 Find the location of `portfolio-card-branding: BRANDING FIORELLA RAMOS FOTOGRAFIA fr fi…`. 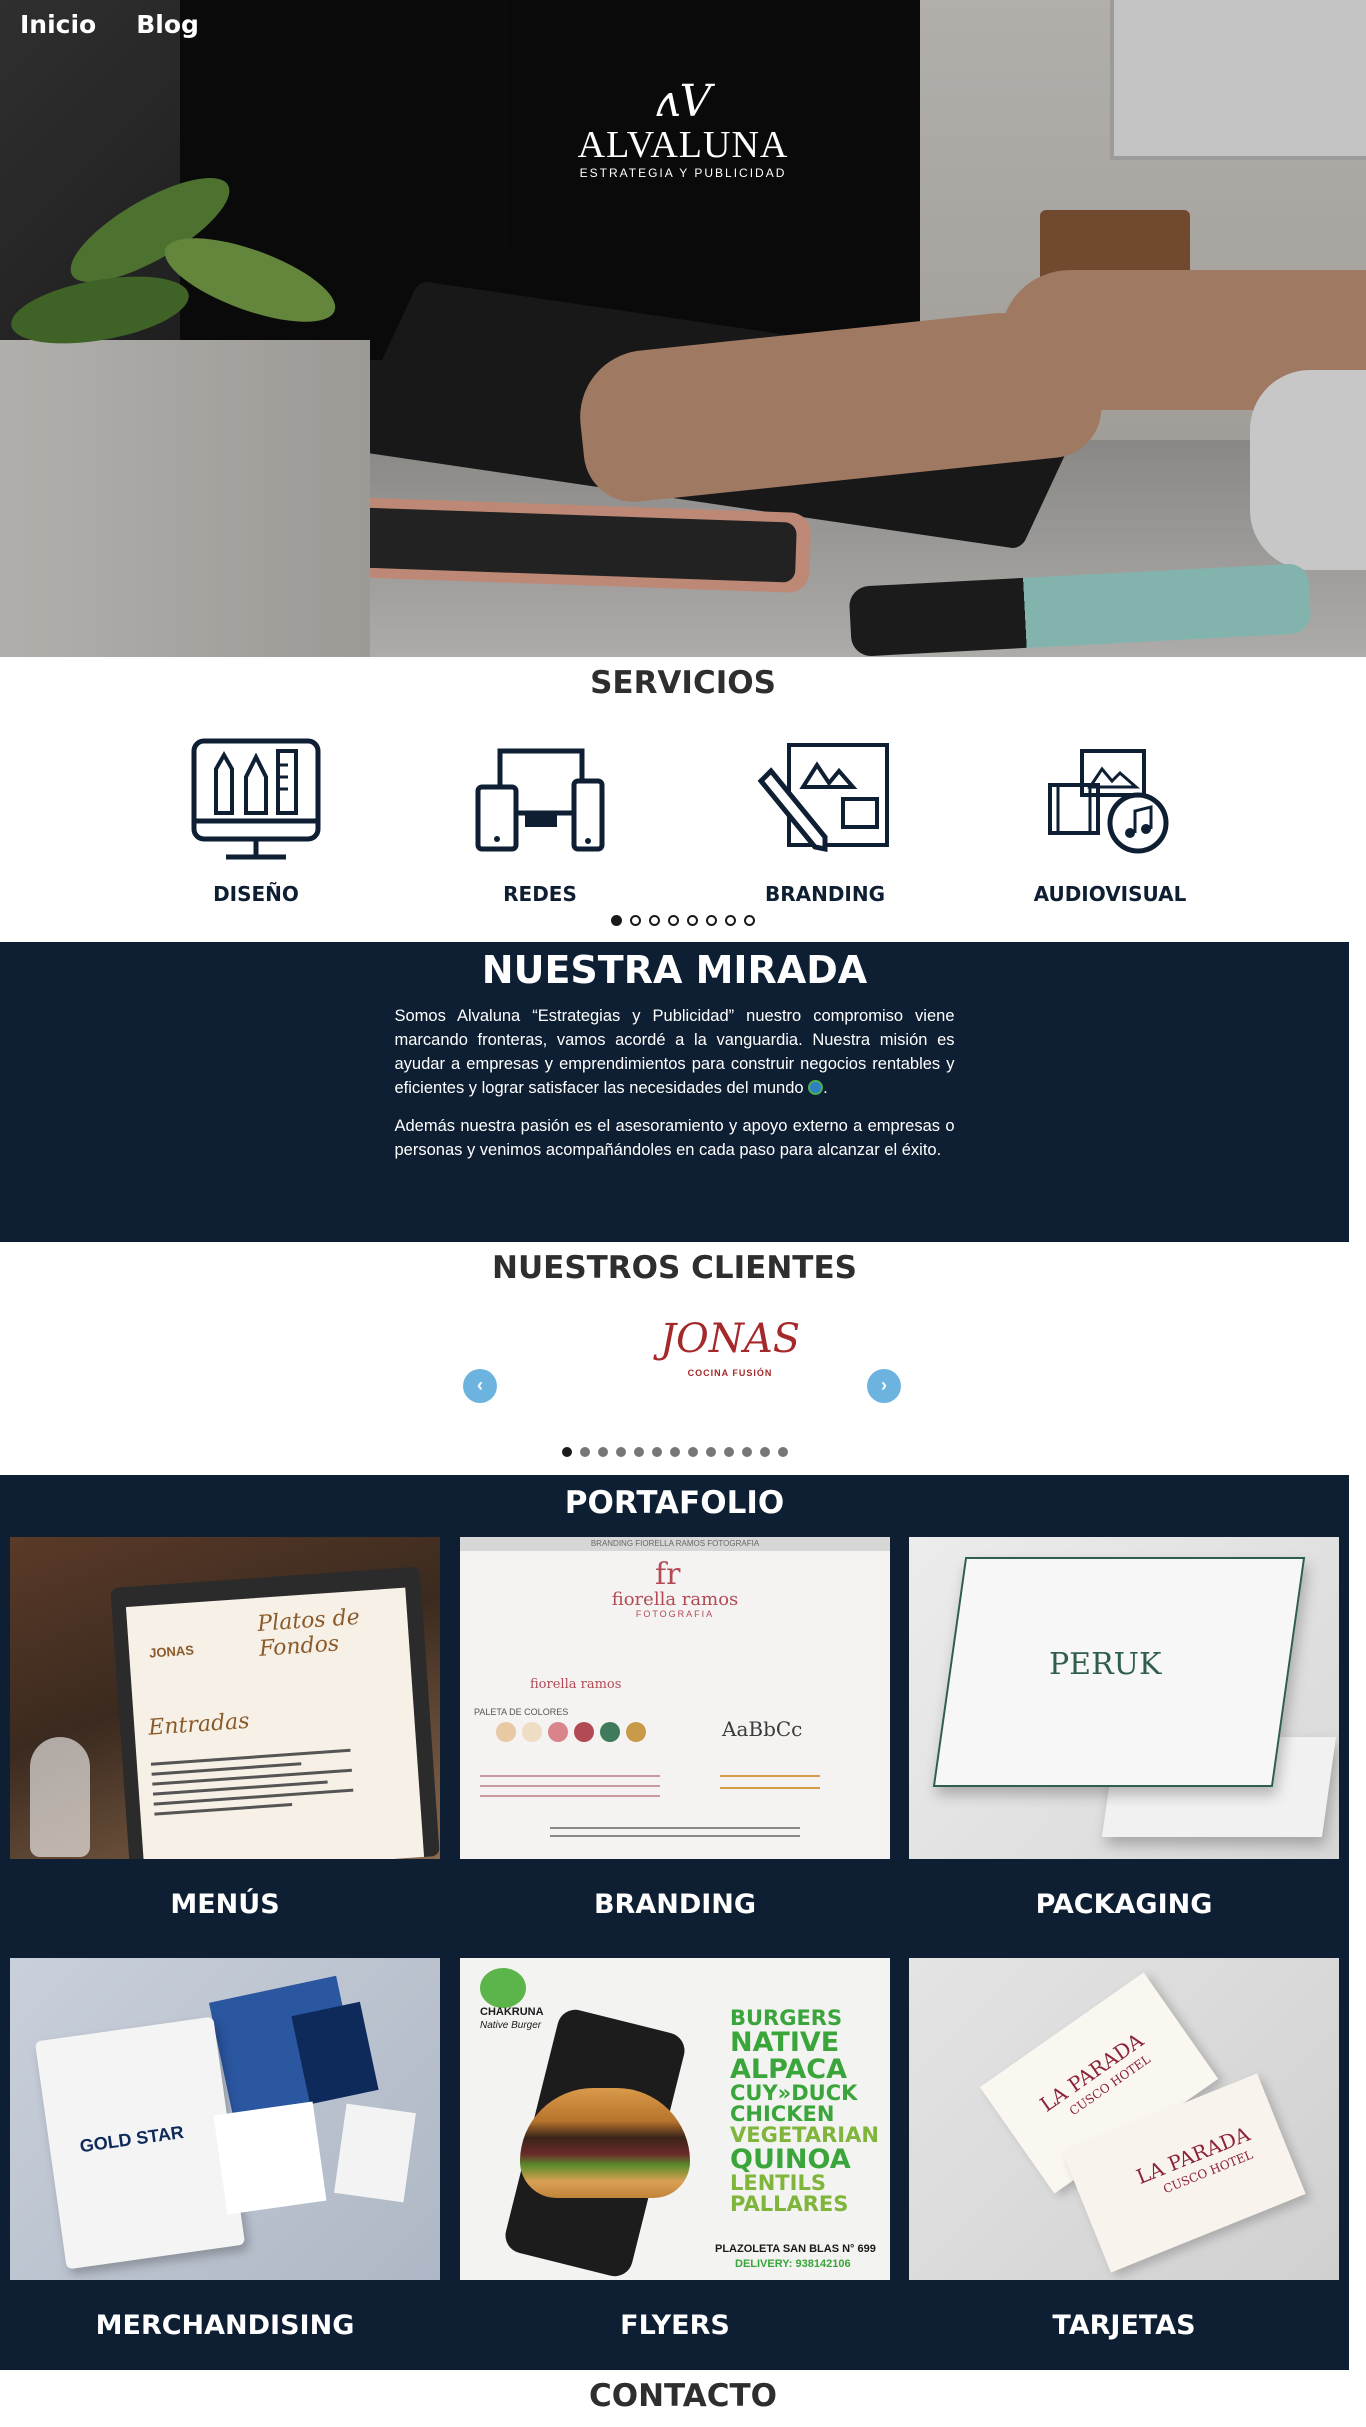

portfolio-card-branding: BRANDING FIORELLA RAMOS FOTOGRAFIA fr fi… is located at coordinates (675, 1728).